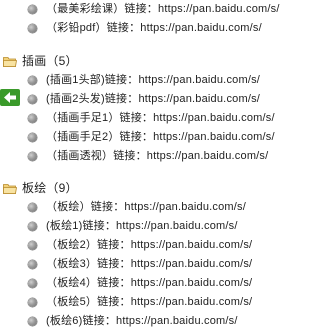 The image size is (320, 331). I want to click on list-item: （插画手足2）链接：https://pan.baidu.com/s/, so click(146, 137).